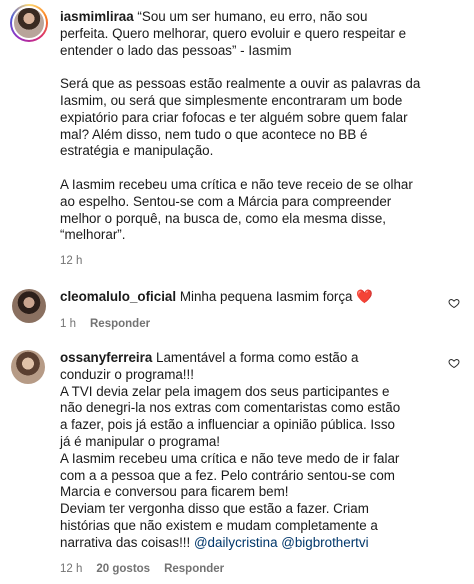  I want to click on comment-meta: 1 h Responder, so click(105, 324).